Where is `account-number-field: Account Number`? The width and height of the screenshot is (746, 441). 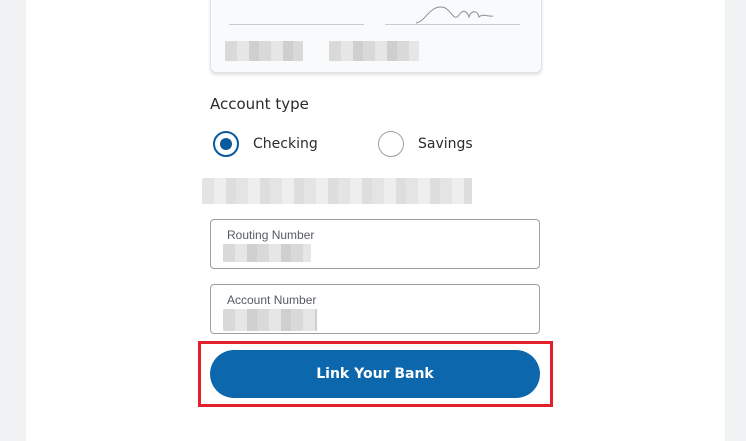 account-number-field: Account Number is located at coordinates (375, 309).